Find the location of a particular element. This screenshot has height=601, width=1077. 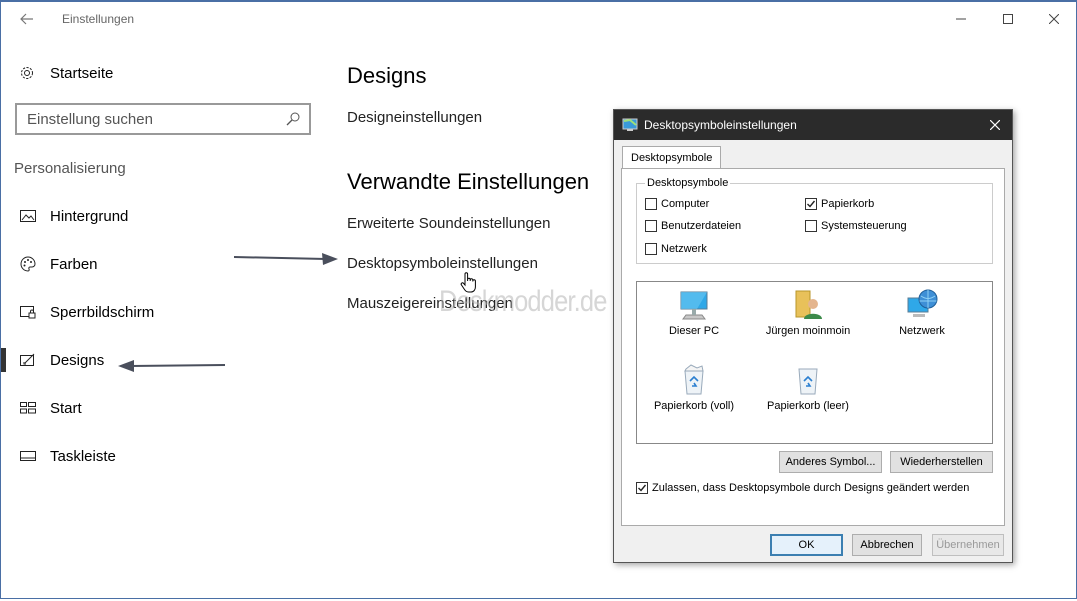

dialog-close-button is located at coordinates (995, 125).